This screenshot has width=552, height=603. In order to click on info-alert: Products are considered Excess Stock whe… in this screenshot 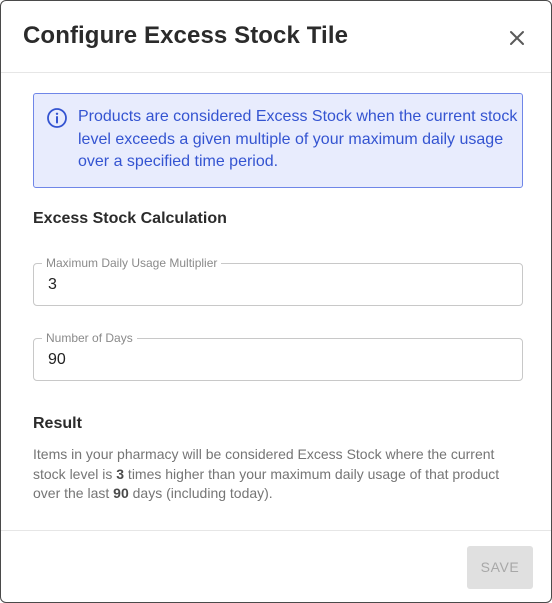, I will do `click(278, 140)`.